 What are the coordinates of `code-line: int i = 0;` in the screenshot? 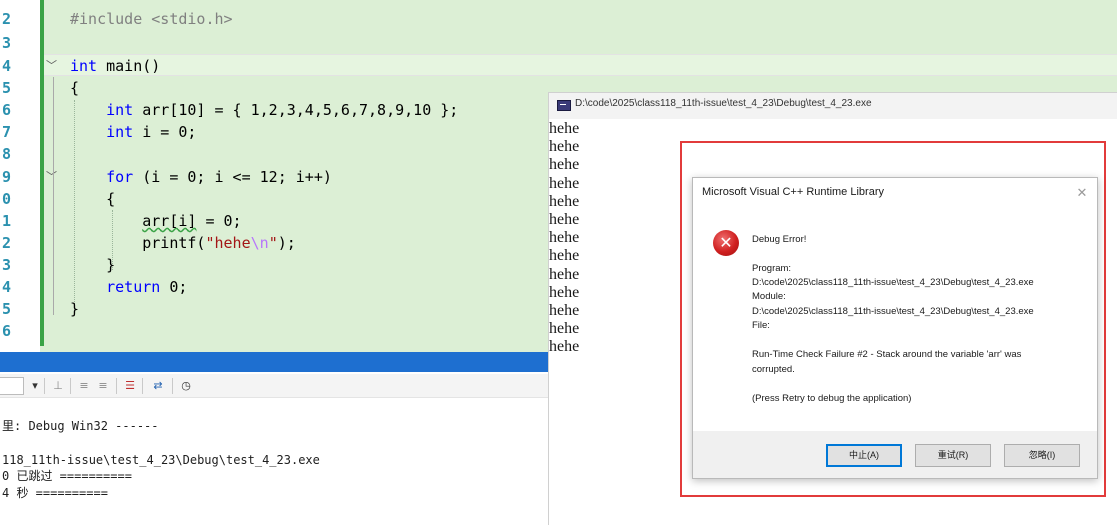 It's located at (133, 132).